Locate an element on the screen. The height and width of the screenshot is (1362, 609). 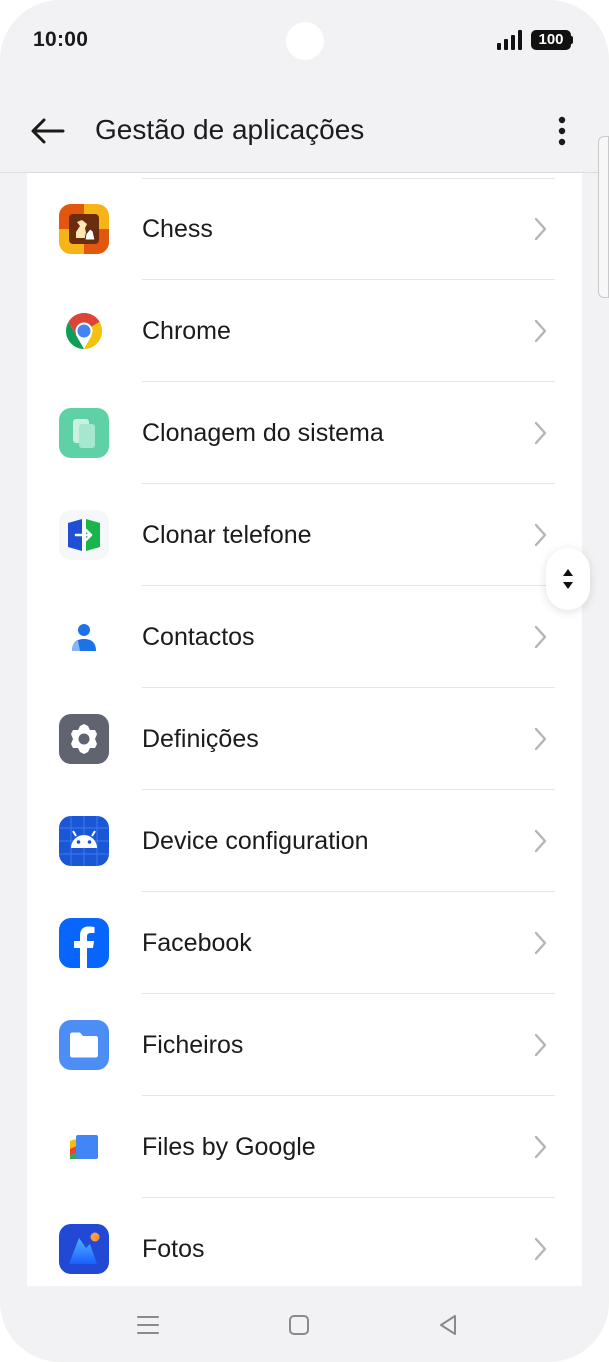
app-row-contactos: Contactos is located at coordinates (304, 637).